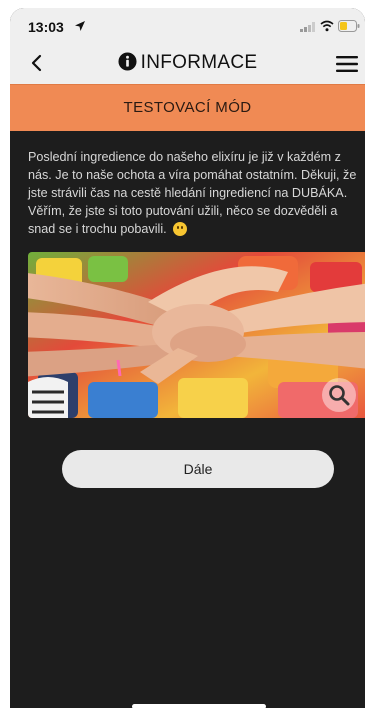  I want to click on next-button: Dále, so click(198, 469).